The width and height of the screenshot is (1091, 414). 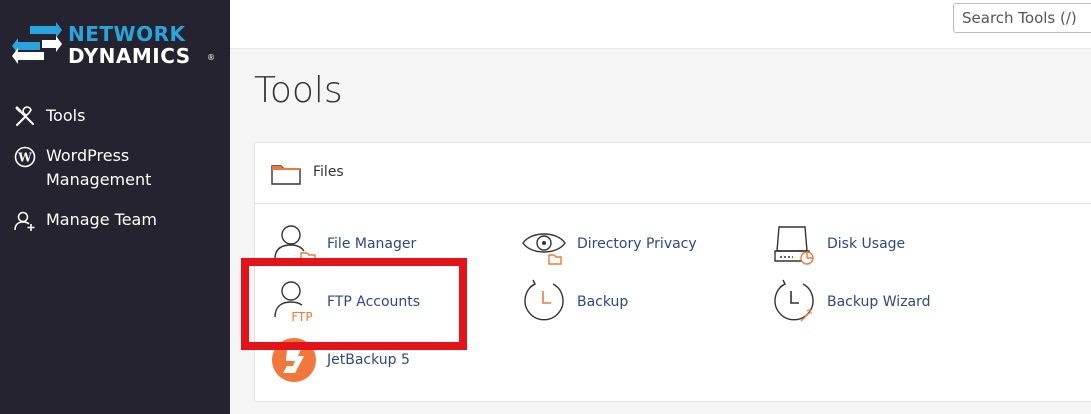 What do you see at coordinates (879, 302) in the screenshot?
I see `tool-label: Backup Wizard` at bounding box center [879, 302].